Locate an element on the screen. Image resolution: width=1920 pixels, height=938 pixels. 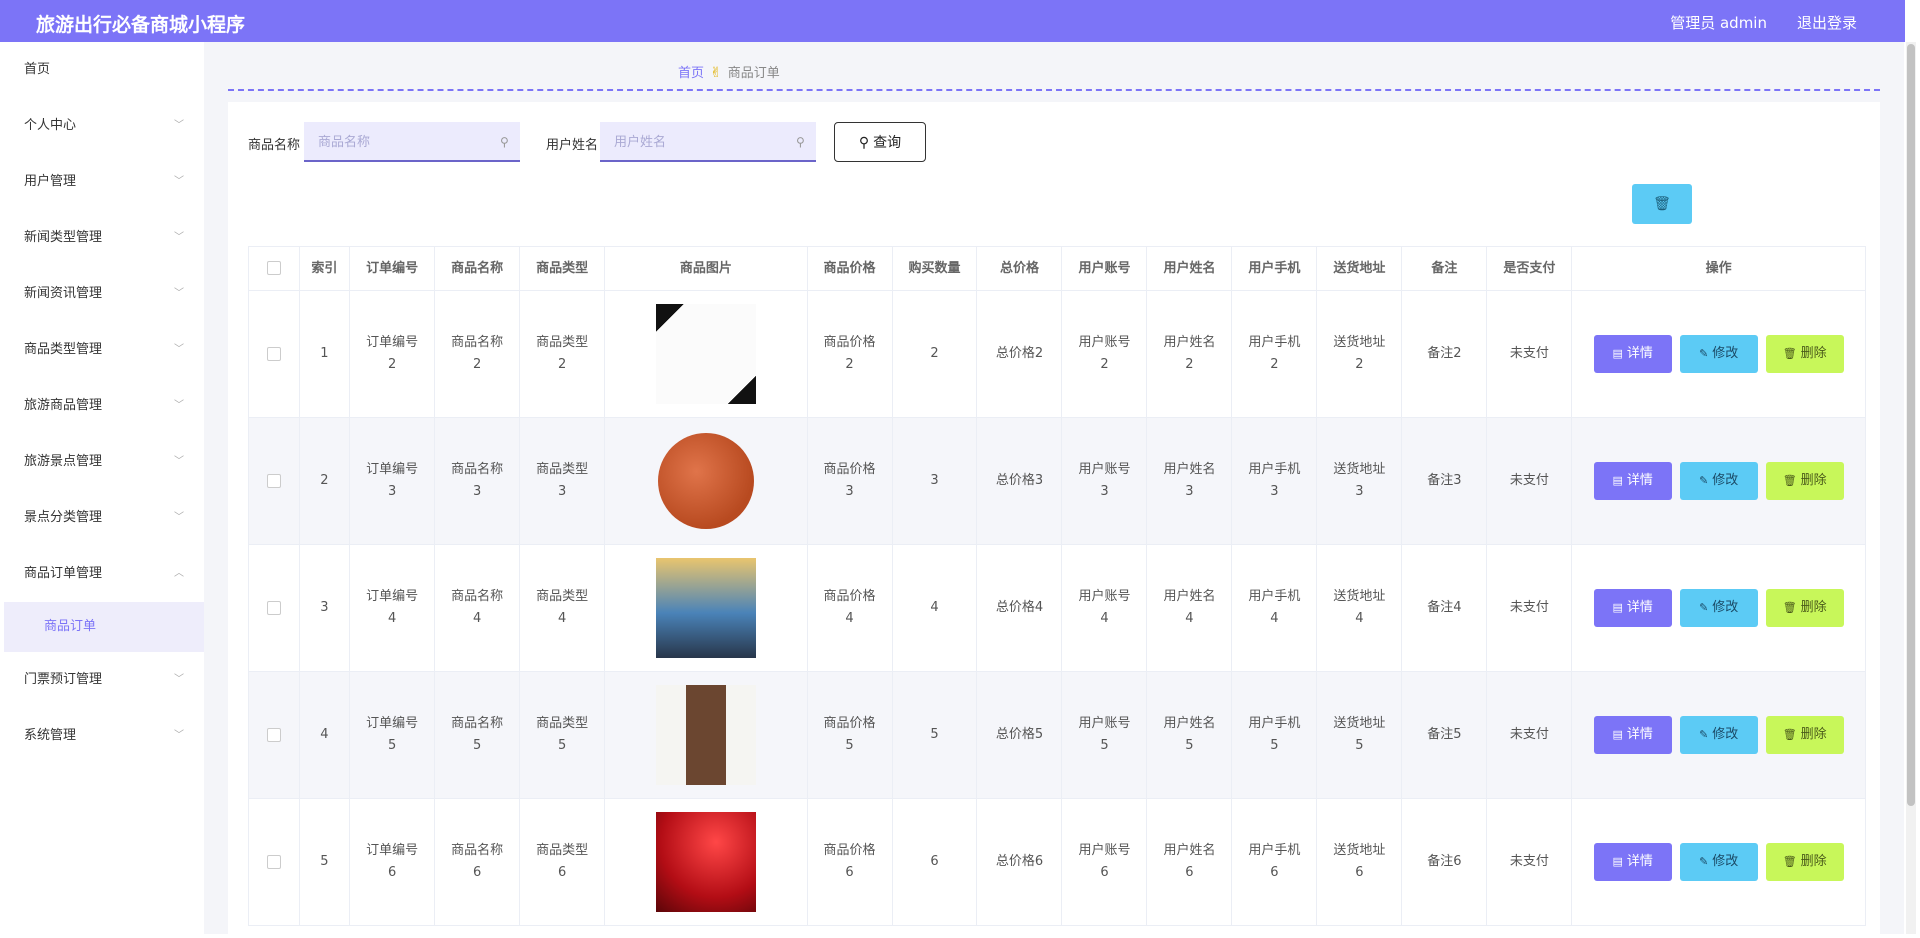
scrollbar is located at coordinates (1911, 488).